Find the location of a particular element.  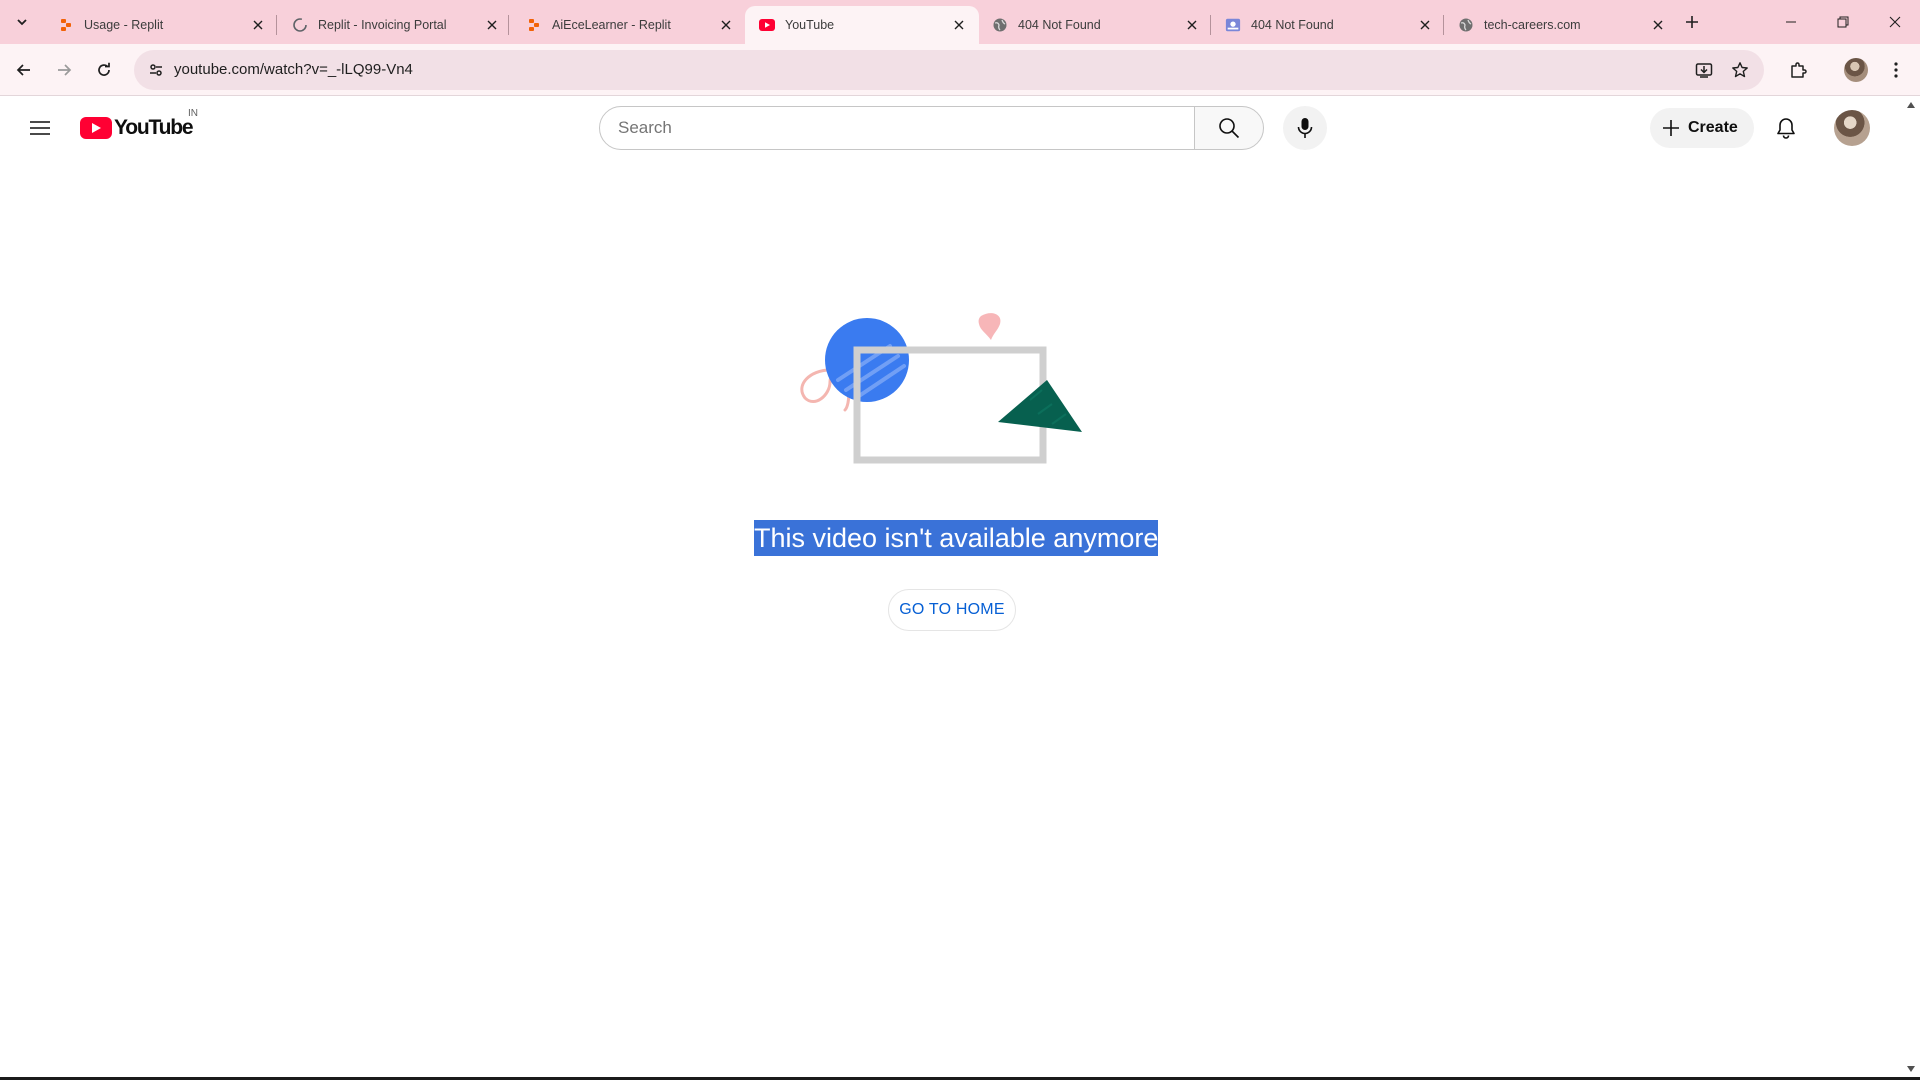

search-input is located at coordinates (897, 128).